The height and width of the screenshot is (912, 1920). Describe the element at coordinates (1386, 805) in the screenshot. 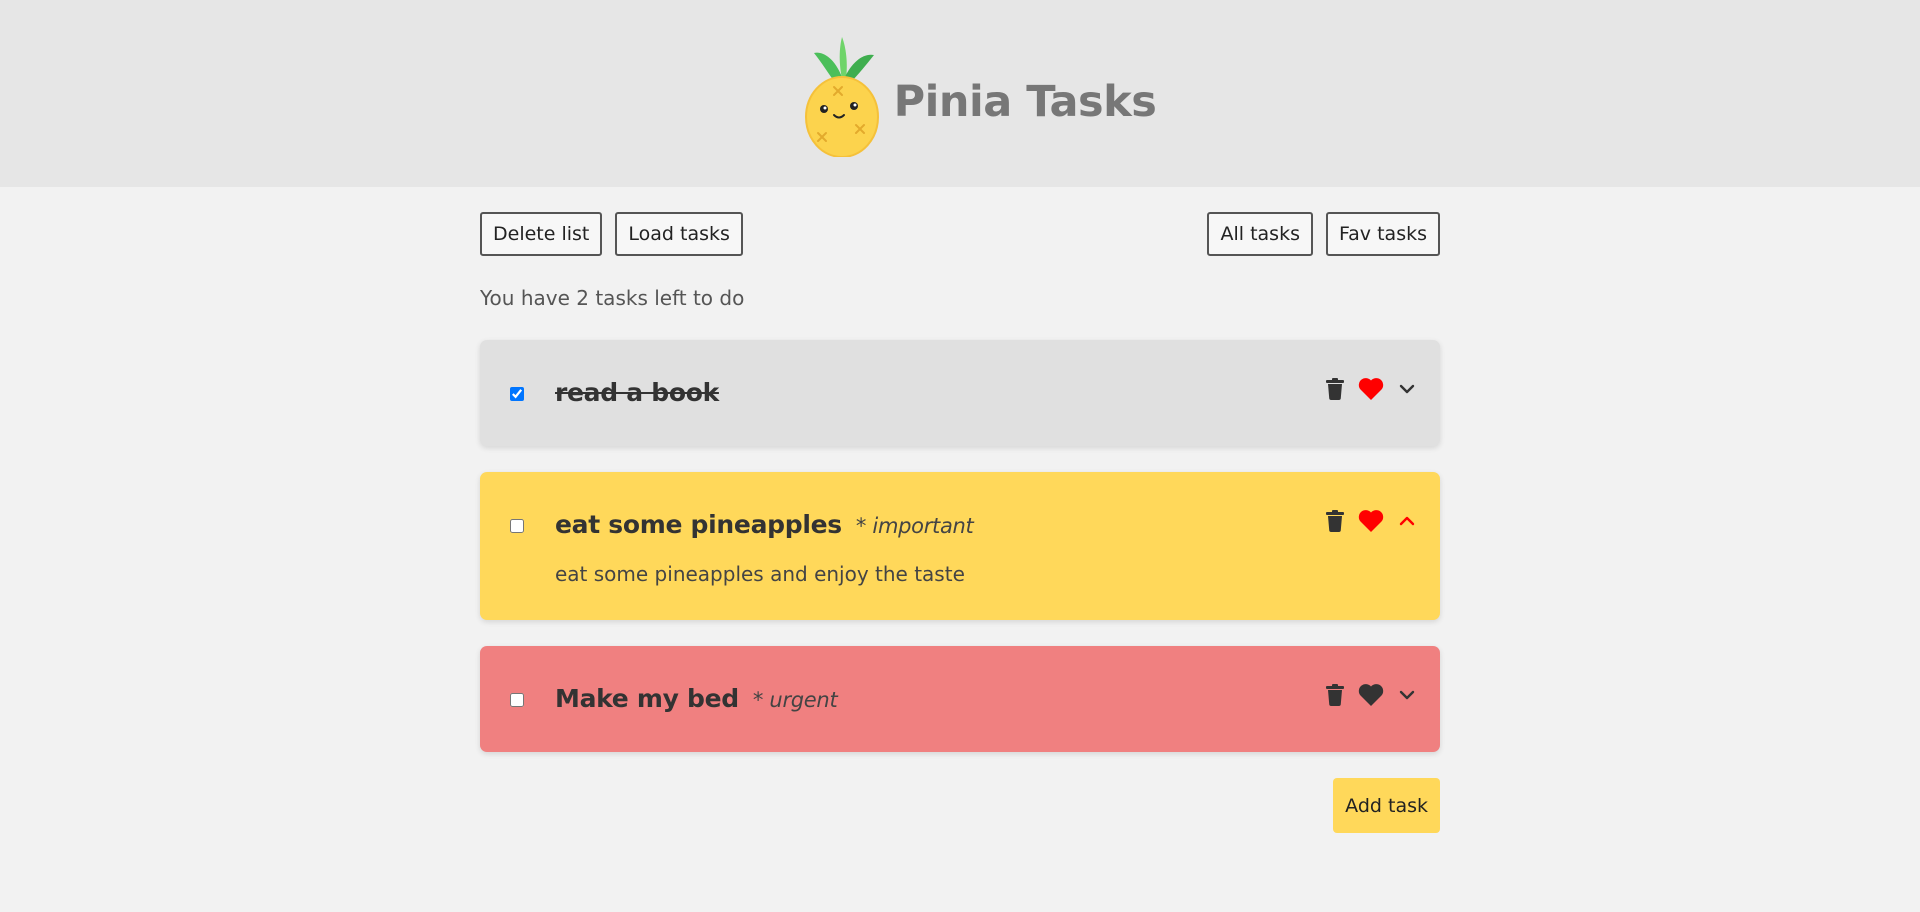

I see `add-task-button: Add task` at that location.